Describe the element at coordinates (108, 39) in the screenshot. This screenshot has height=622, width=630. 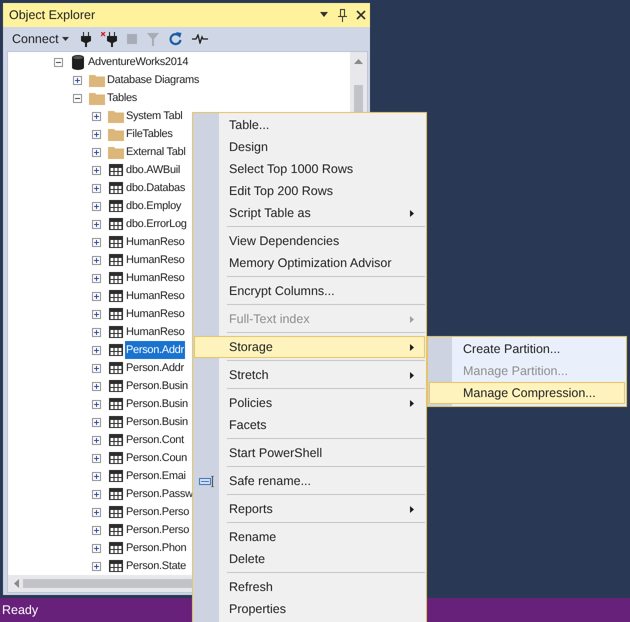
I see `disconnect-plug-icon` at that location.